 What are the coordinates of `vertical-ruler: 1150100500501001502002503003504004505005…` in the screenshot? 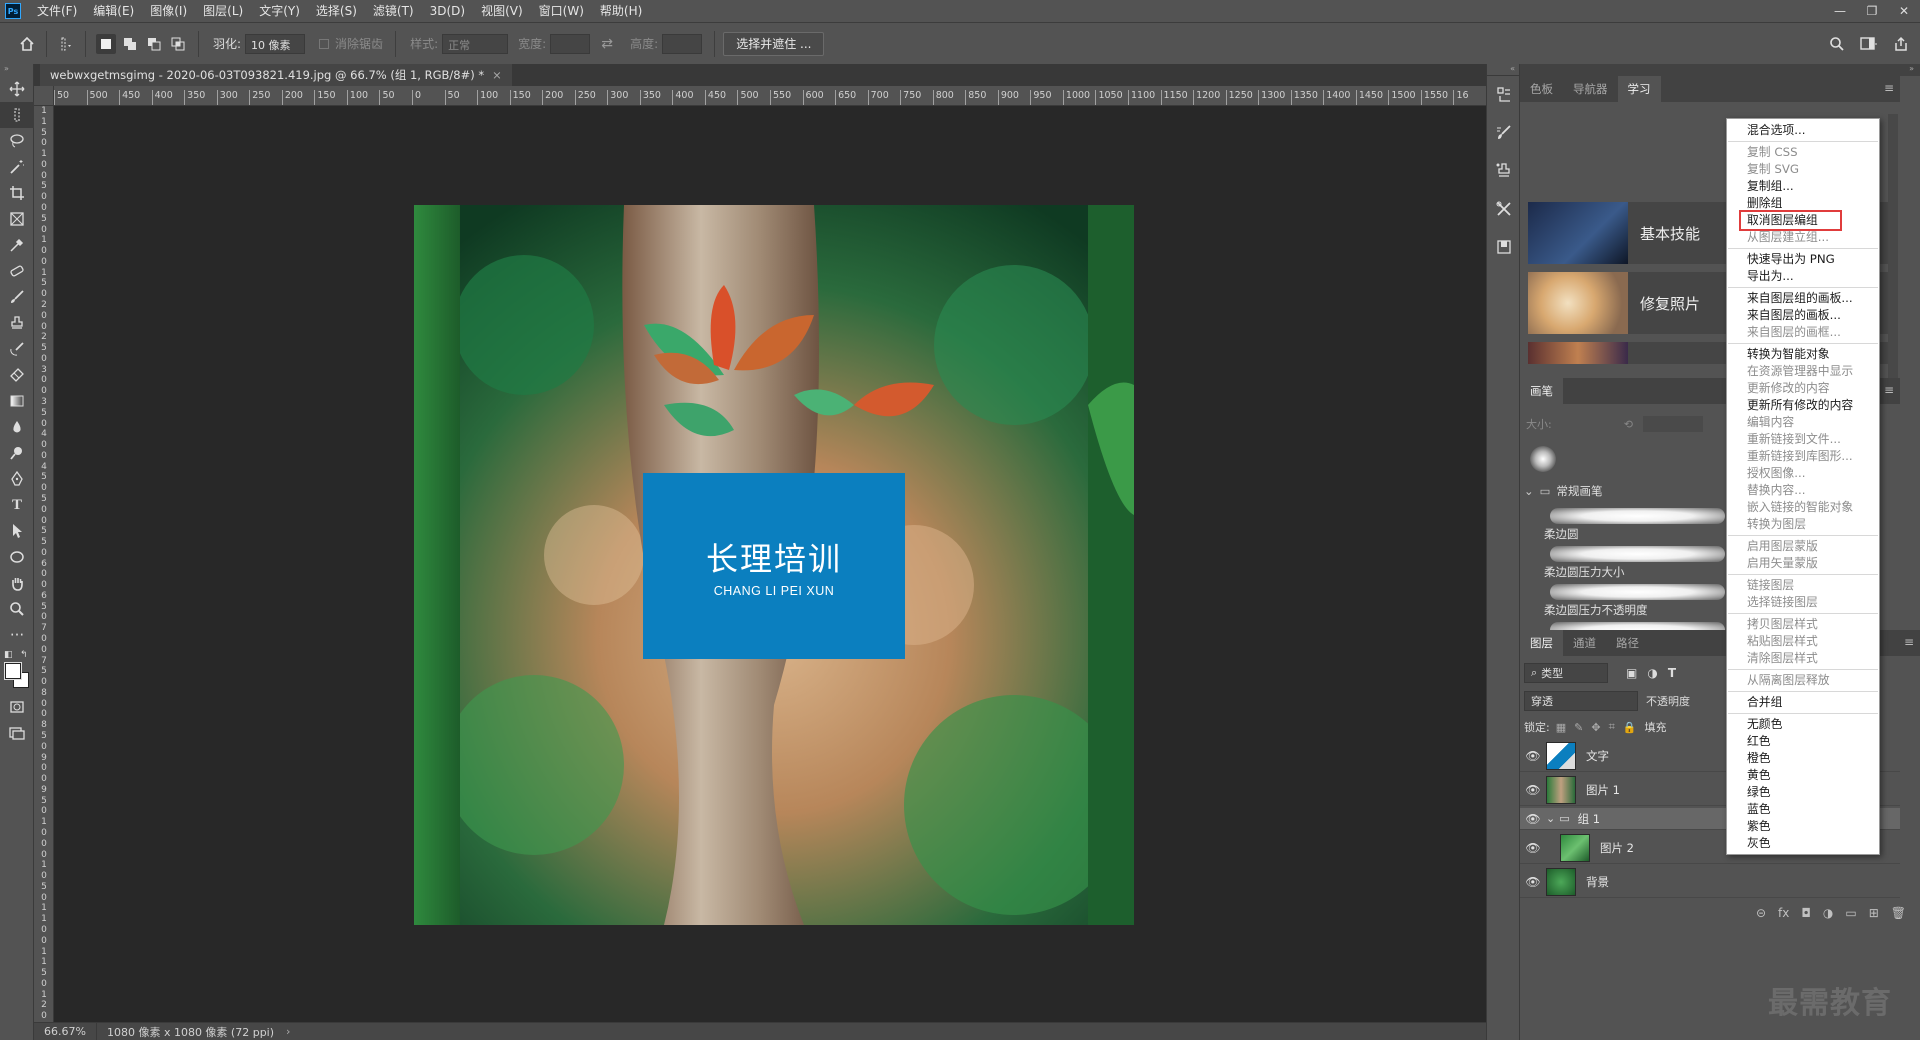 It's located at (44, 564).